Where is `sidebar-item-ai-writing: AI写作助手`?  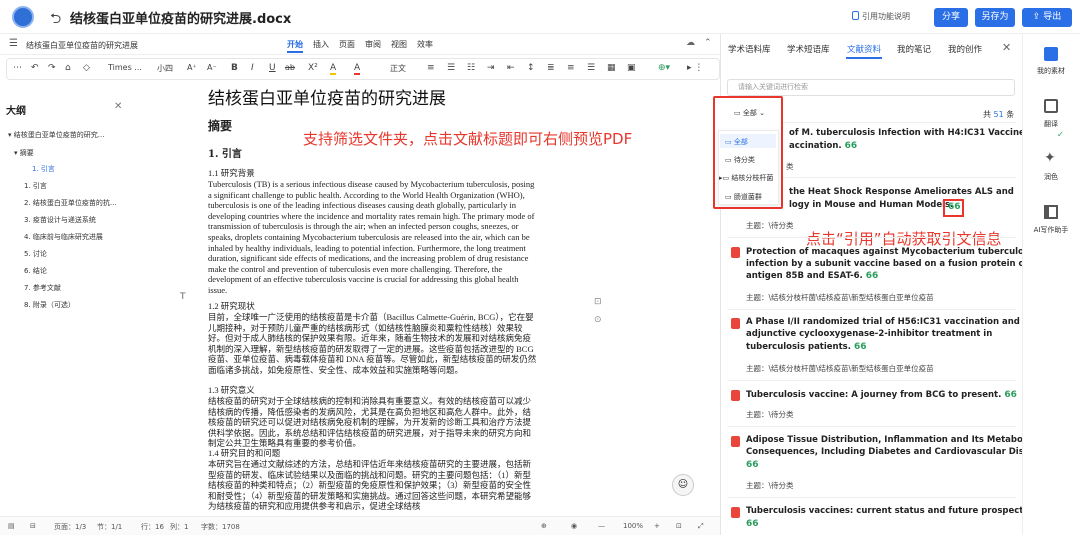
sidebar-item-ai-writing: AI写作助手 is located at coordinates (1051, 230).